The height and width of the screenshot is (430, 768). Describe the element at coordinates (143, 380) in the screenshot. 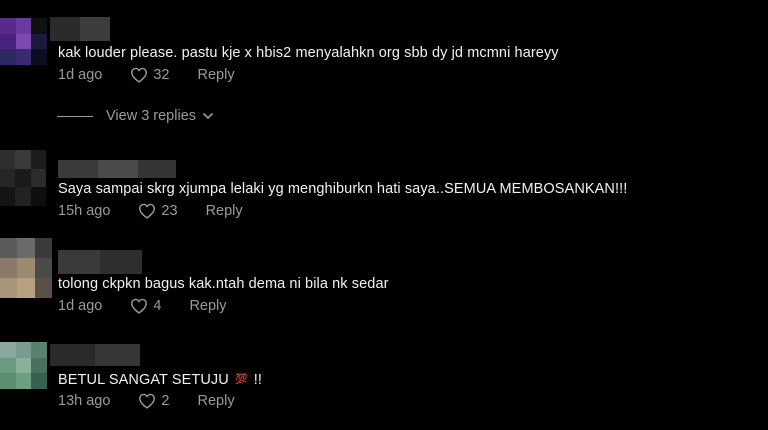

I see `comment-text-before: BETUL SANGAT SETUJU` at that location.